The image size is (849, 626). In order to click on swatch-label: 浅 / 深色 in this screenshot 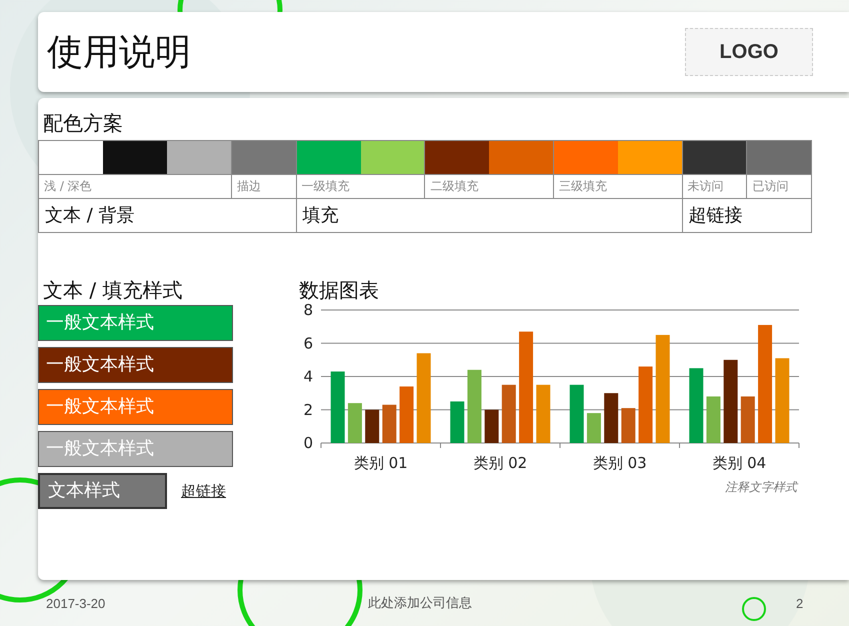, I will do `click(135, 187)`.